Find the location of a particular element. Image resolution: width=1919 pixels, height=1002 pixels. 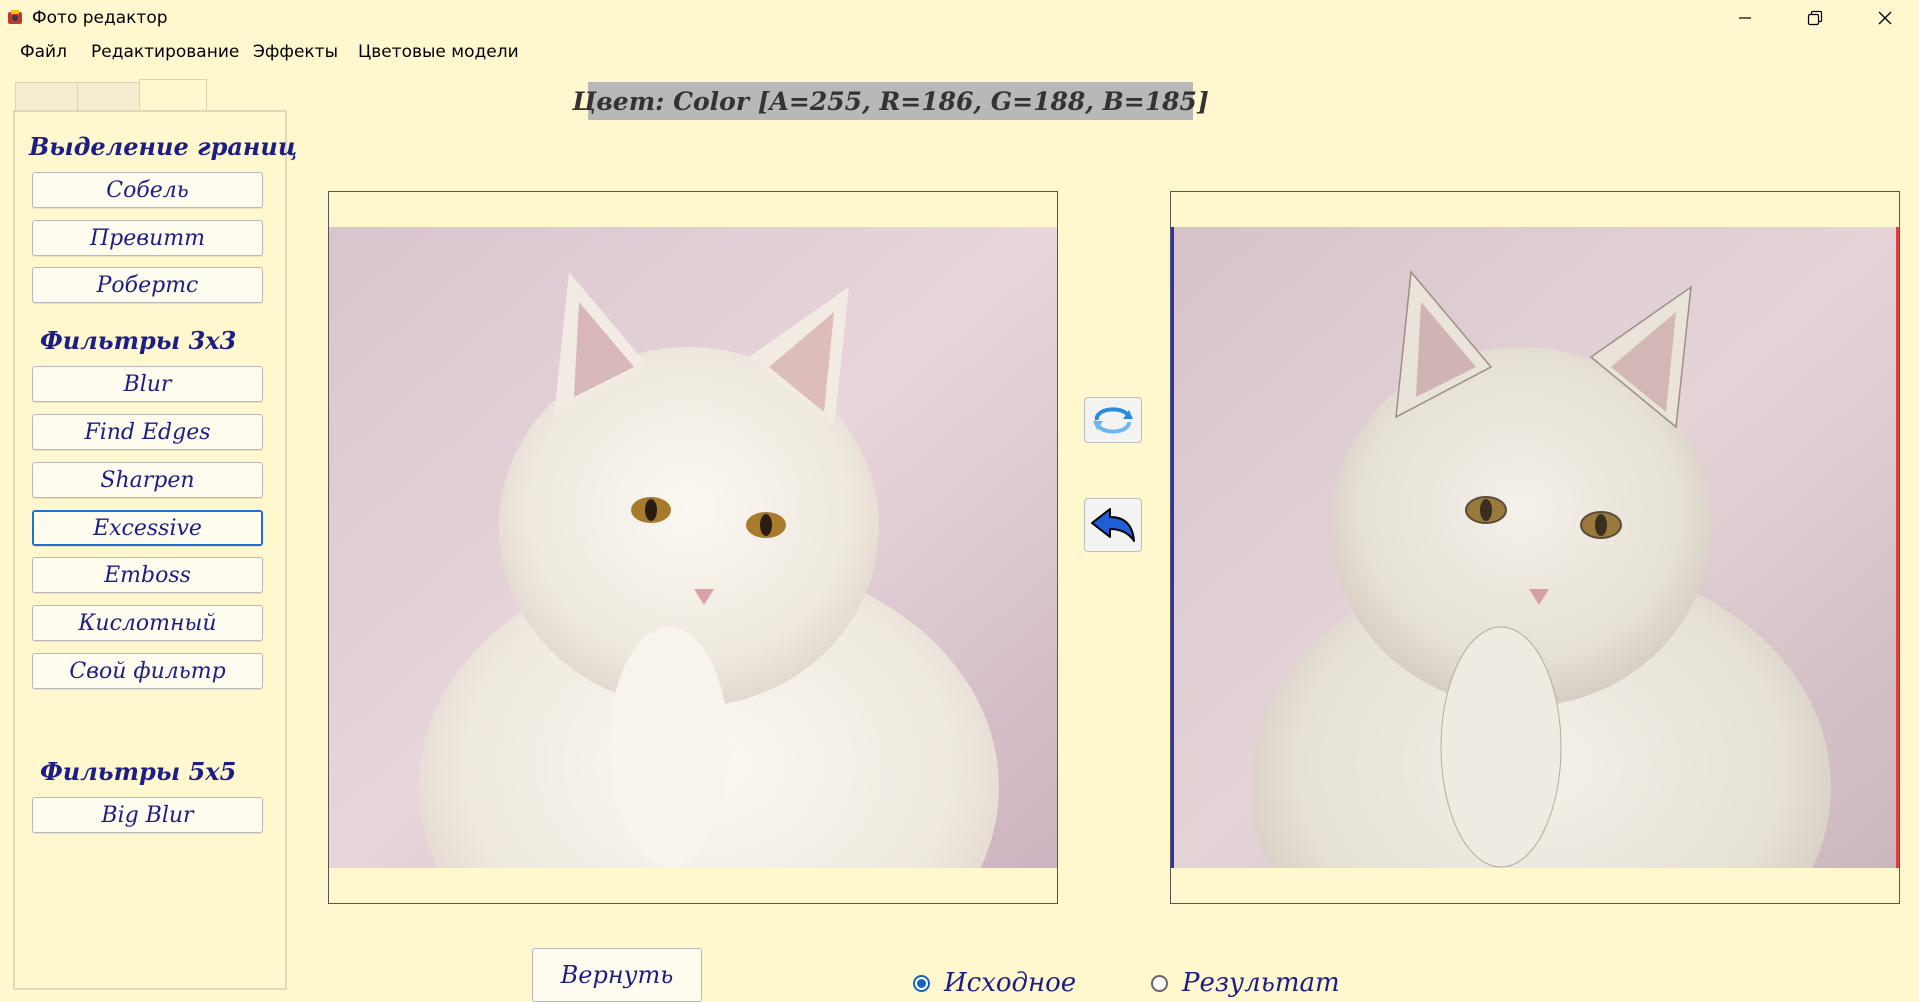

undo-arrow-icon is located at coordinates (1113, 525).